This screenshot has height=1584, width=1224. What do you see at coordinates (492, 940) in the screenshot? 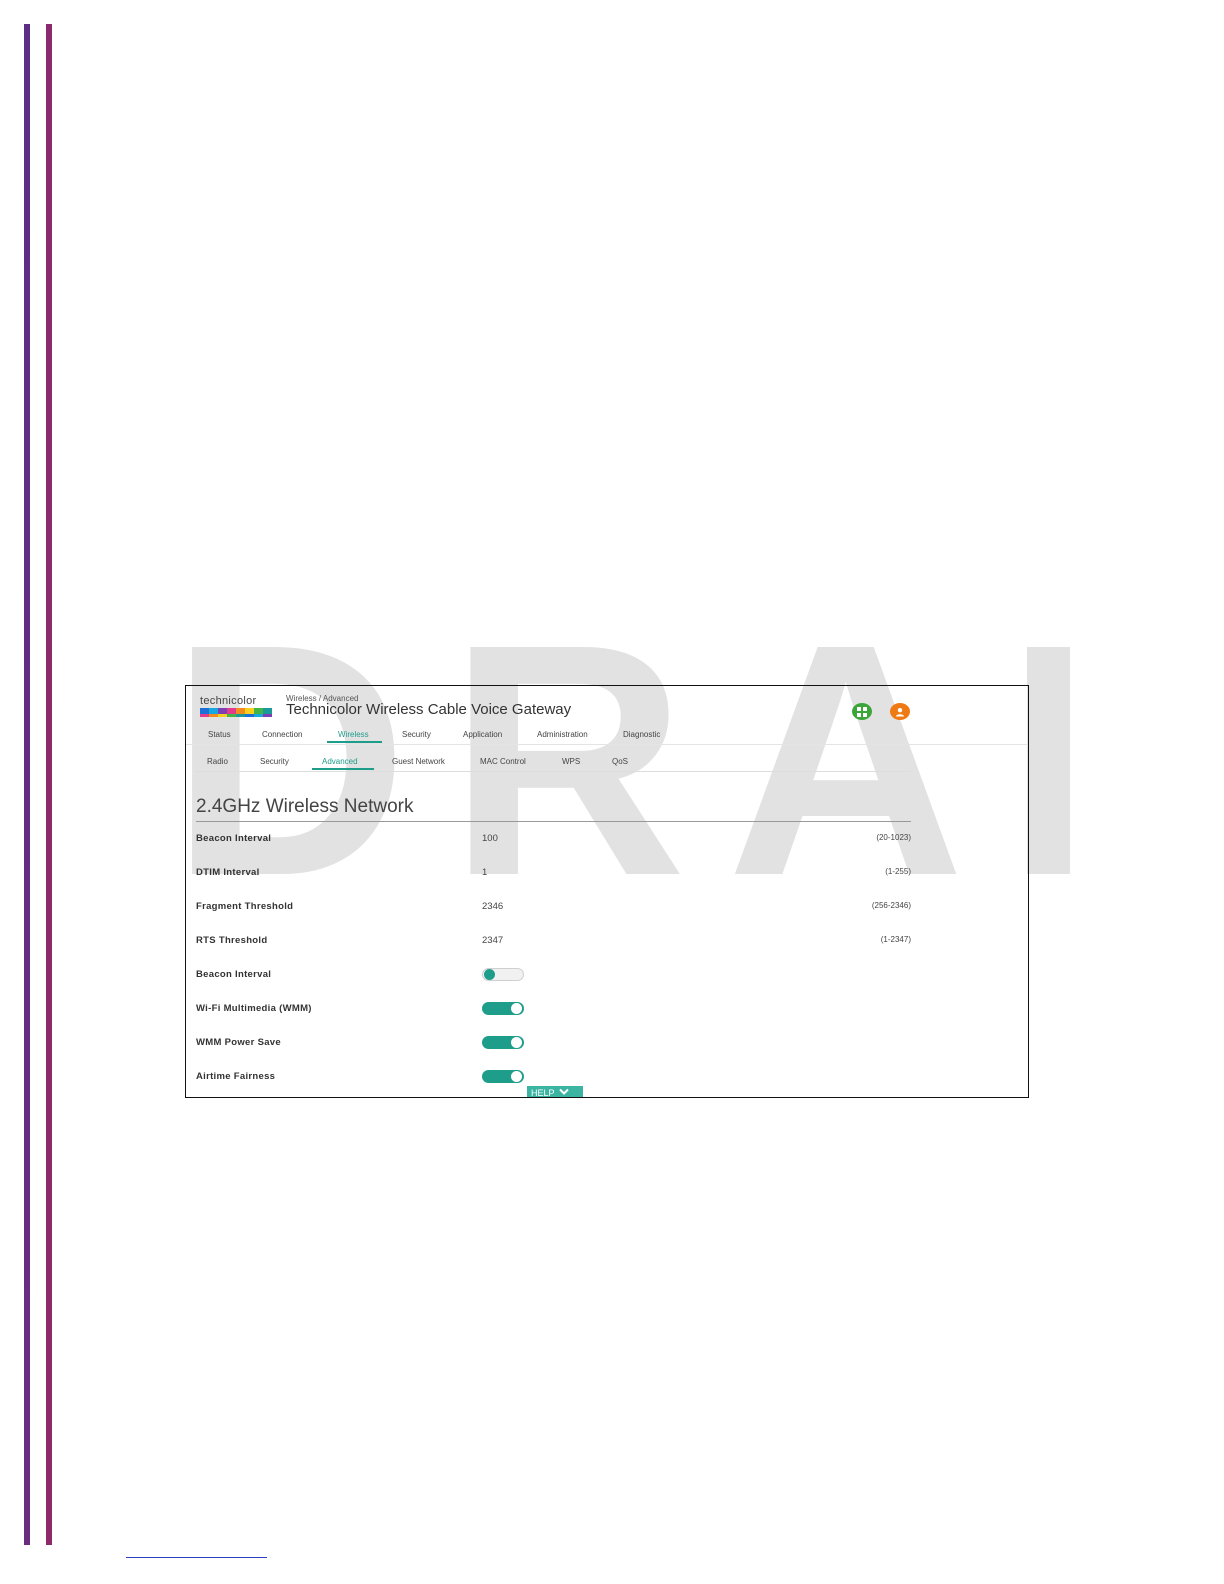
I see `field-value: 2347` at bounding box center [492, 940].